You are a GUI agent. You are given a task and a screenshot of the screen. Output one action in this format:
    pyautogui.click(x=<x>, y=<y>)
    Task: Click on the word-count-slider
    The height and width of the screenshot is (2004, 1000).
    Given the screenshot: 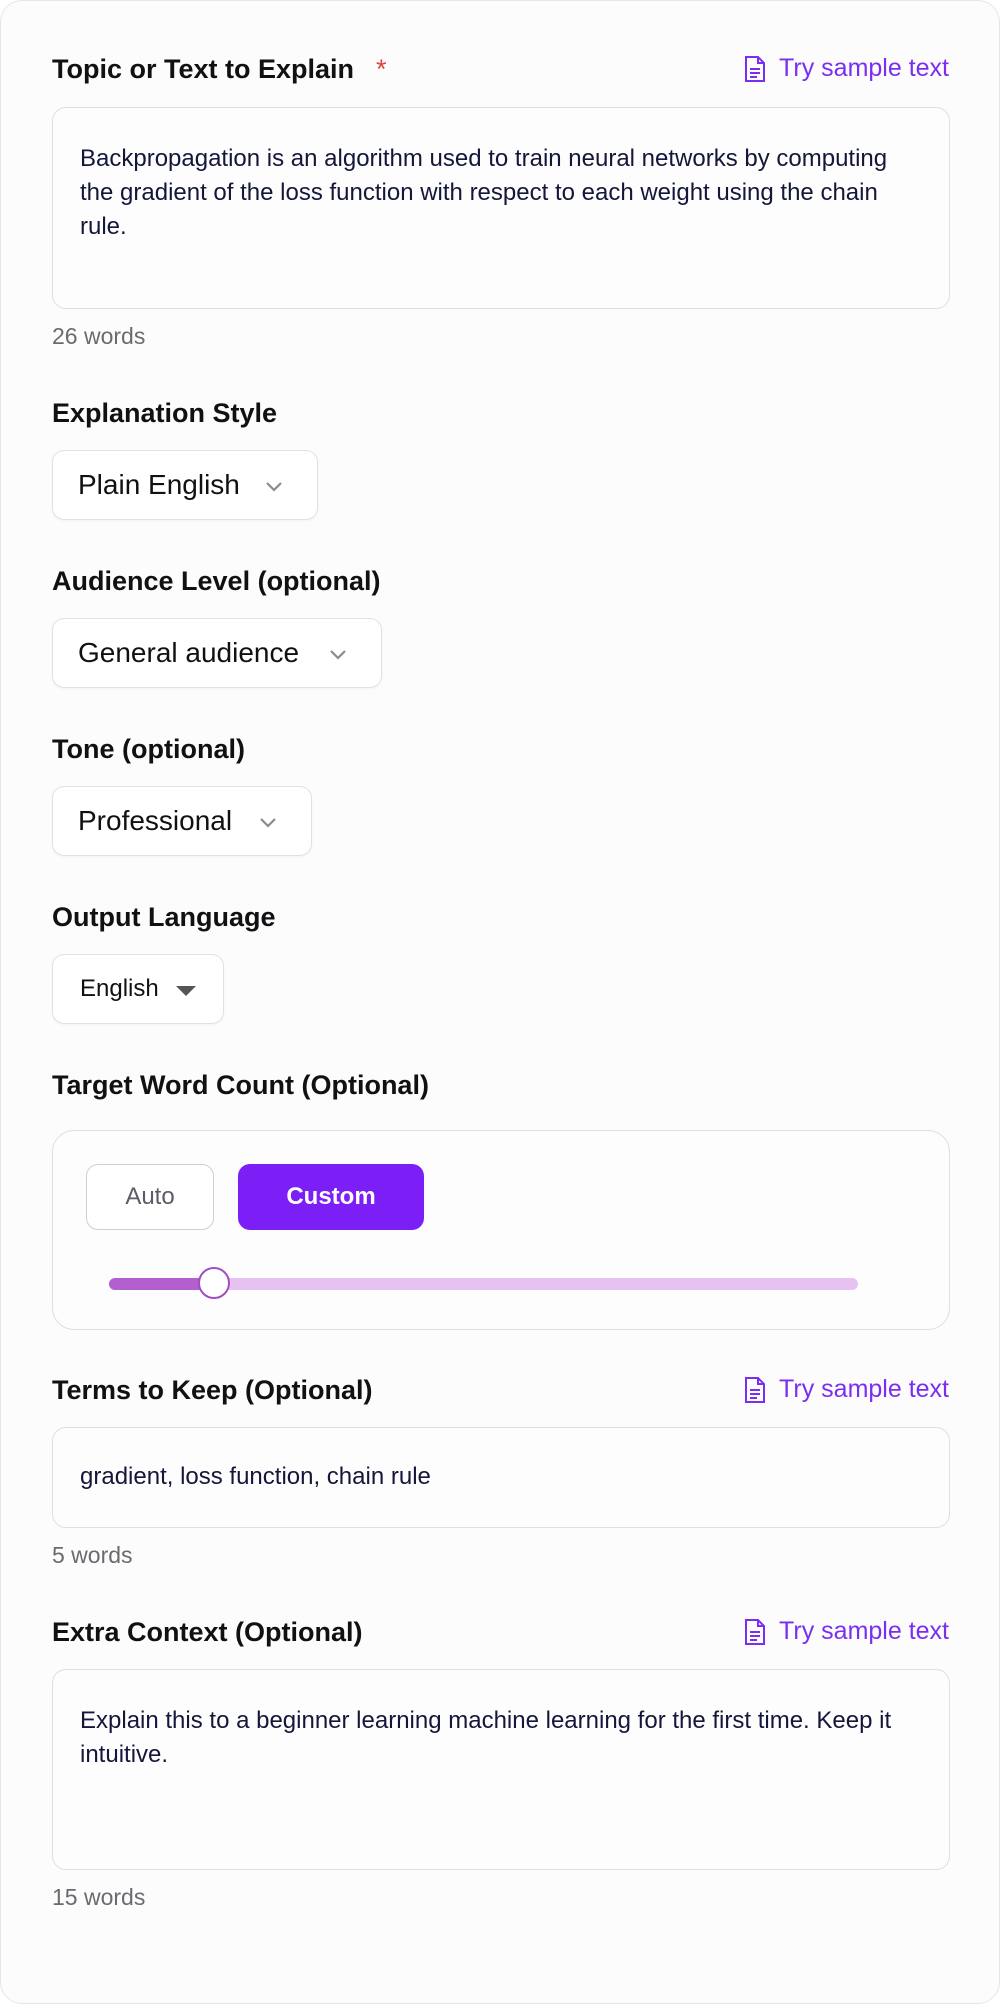 What is the action you would take?
    pyautogui.click(x=483, y=1283)
    